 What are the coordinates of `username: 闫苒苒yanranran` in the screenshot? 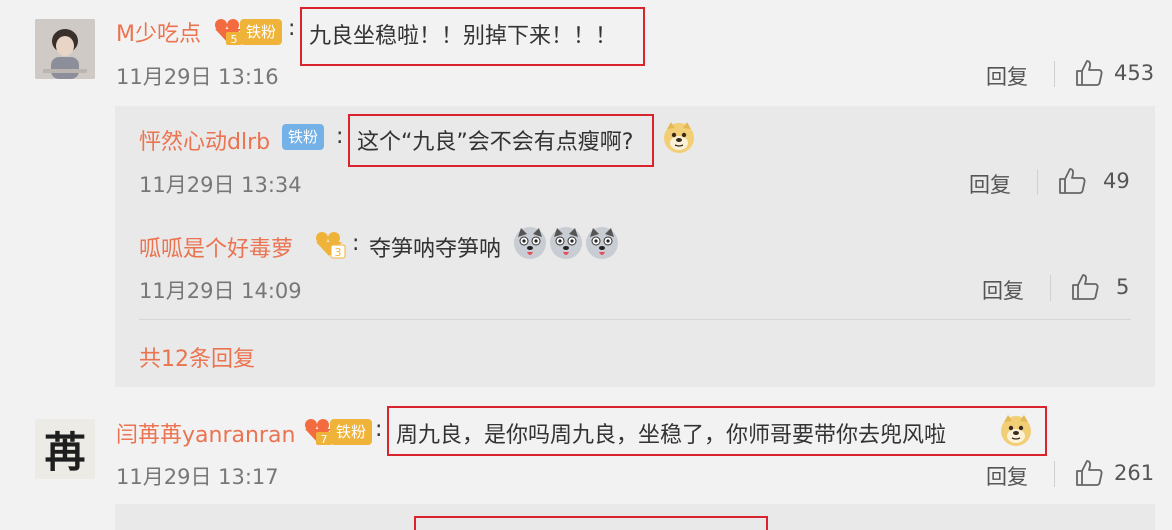 It's located at (205, 433).